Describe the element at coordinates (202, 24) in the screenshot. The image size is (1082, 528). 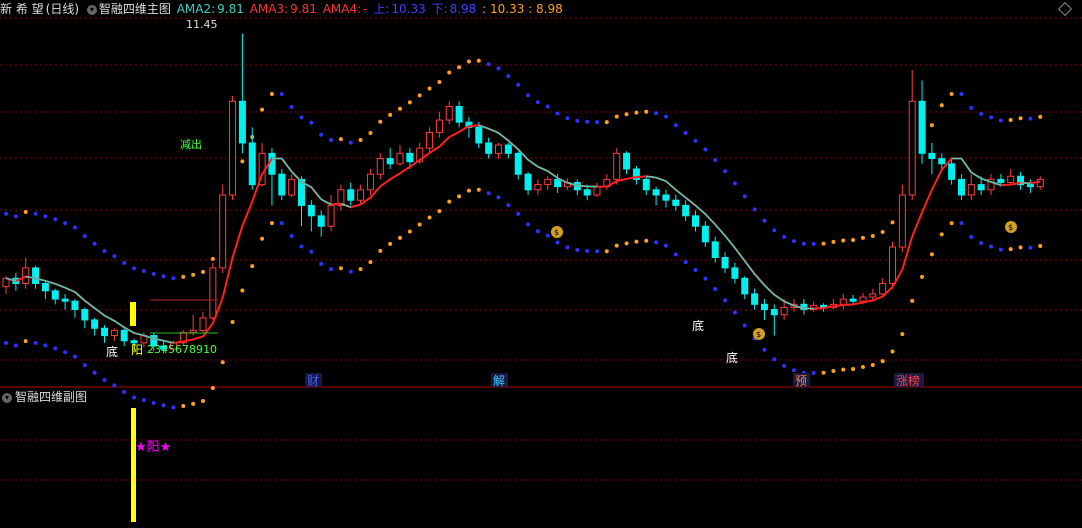
I see `high-price-label: 11.45` at that location.